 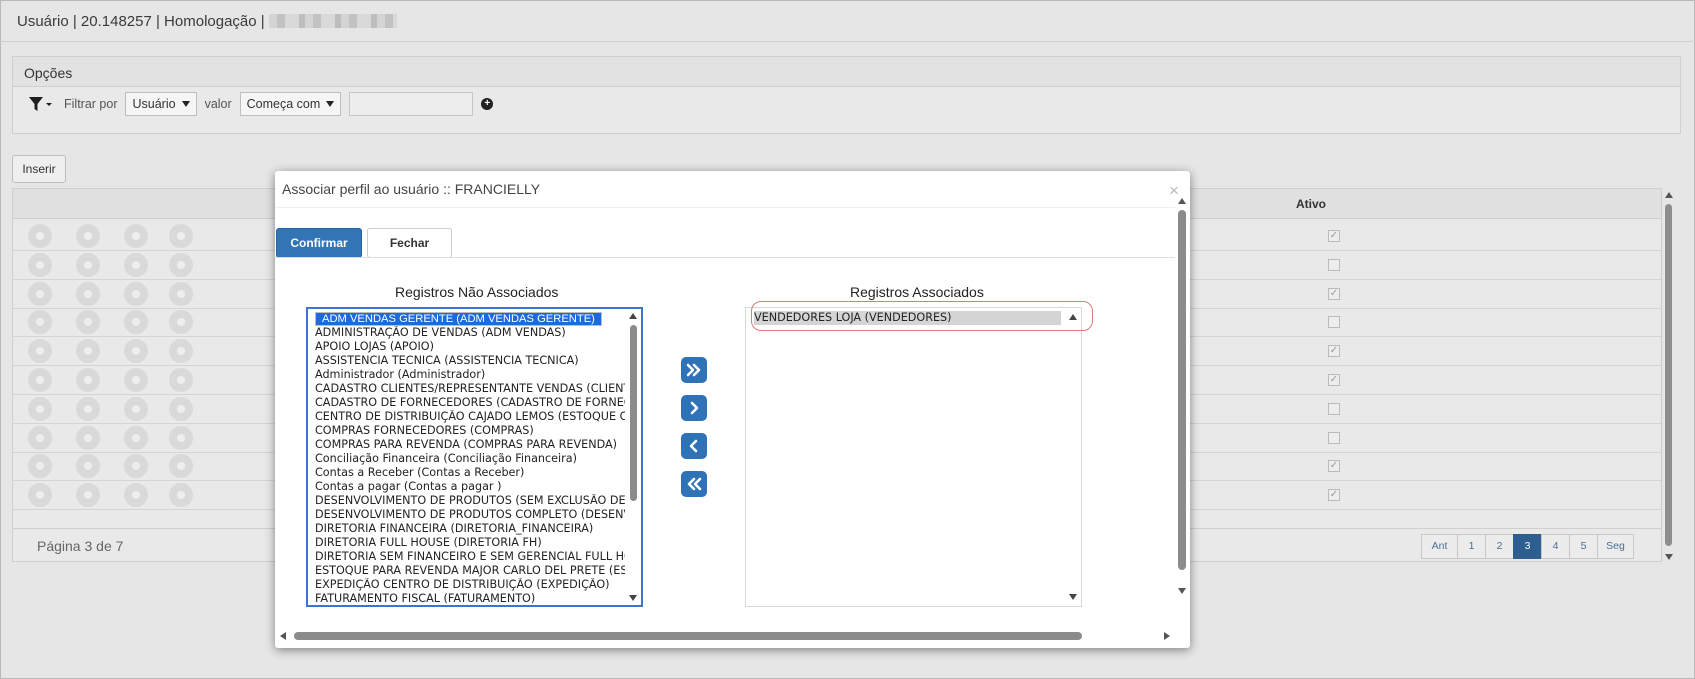 I want to click on filter-value-input, so click(x=411, y=104).